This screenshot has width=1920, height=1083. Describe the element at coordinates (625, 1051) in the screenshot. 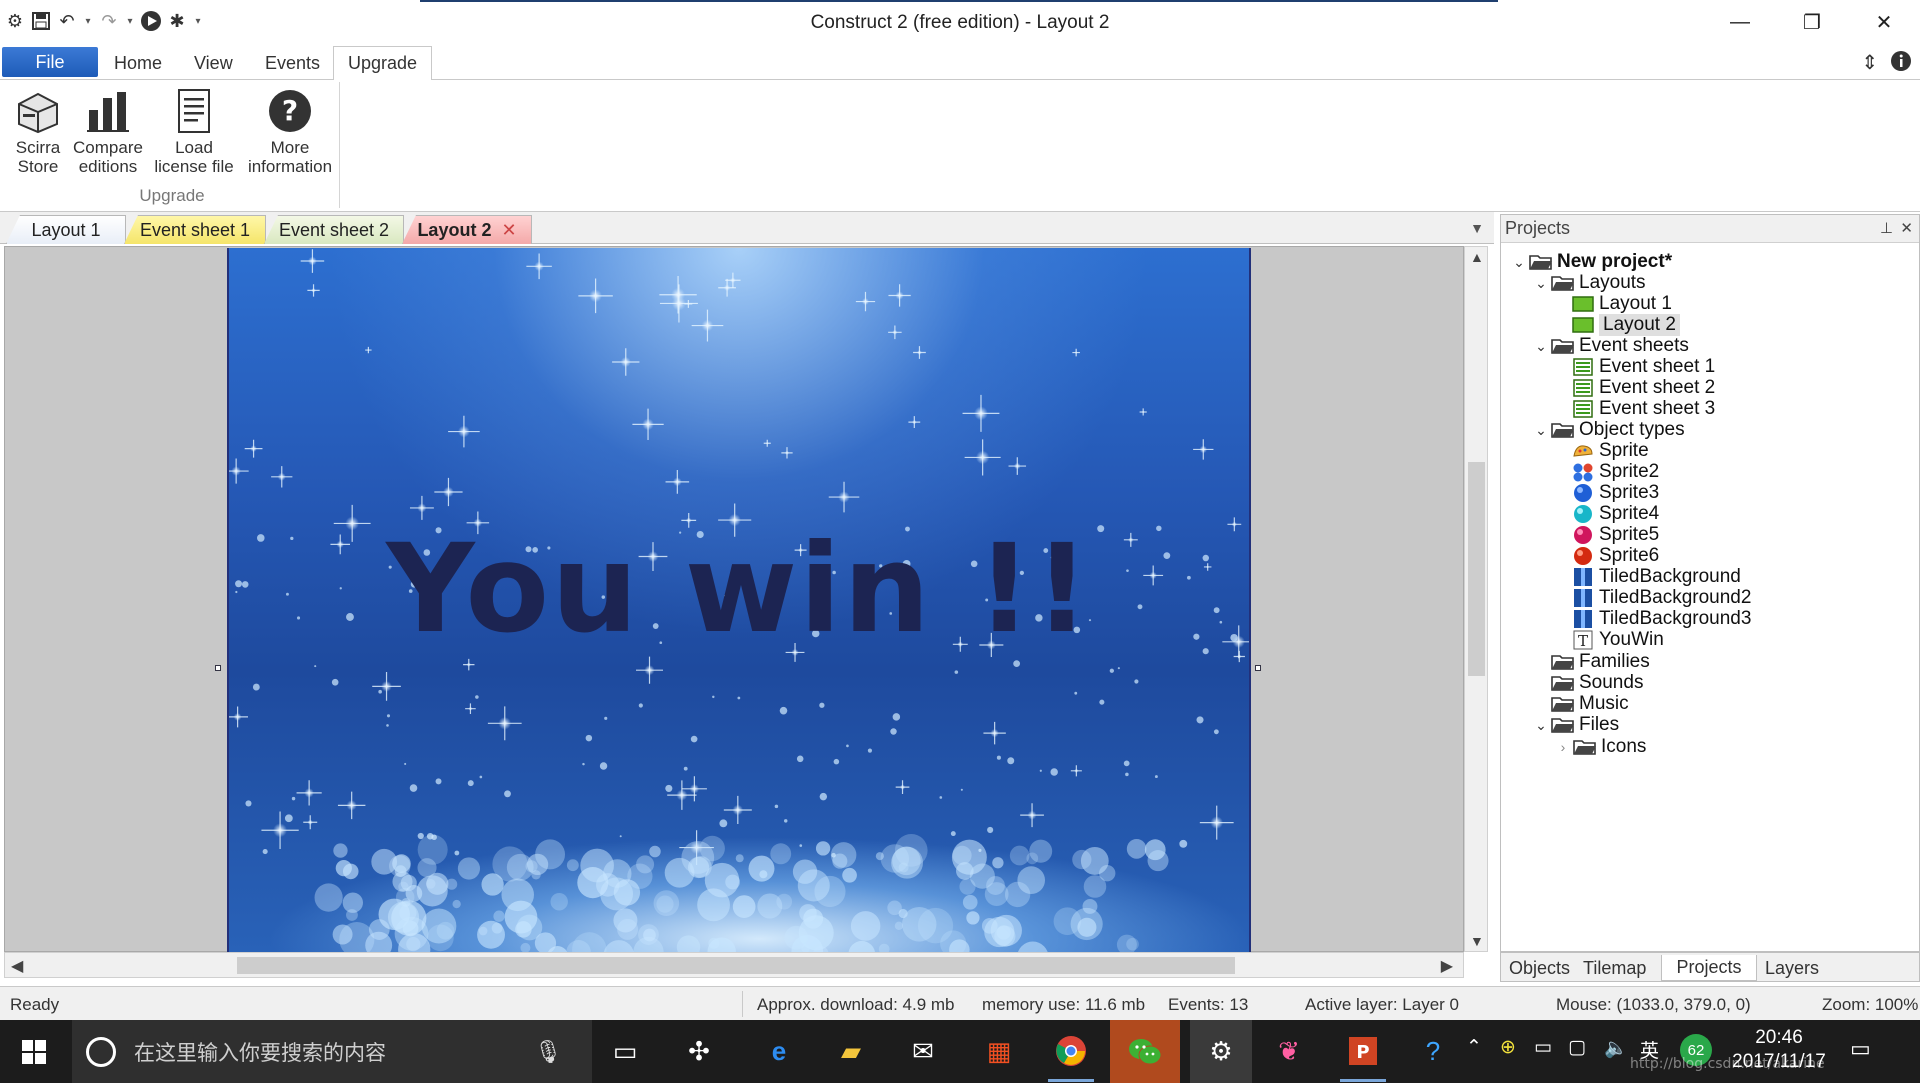

I see `task-view-icon: ▭` at that location.